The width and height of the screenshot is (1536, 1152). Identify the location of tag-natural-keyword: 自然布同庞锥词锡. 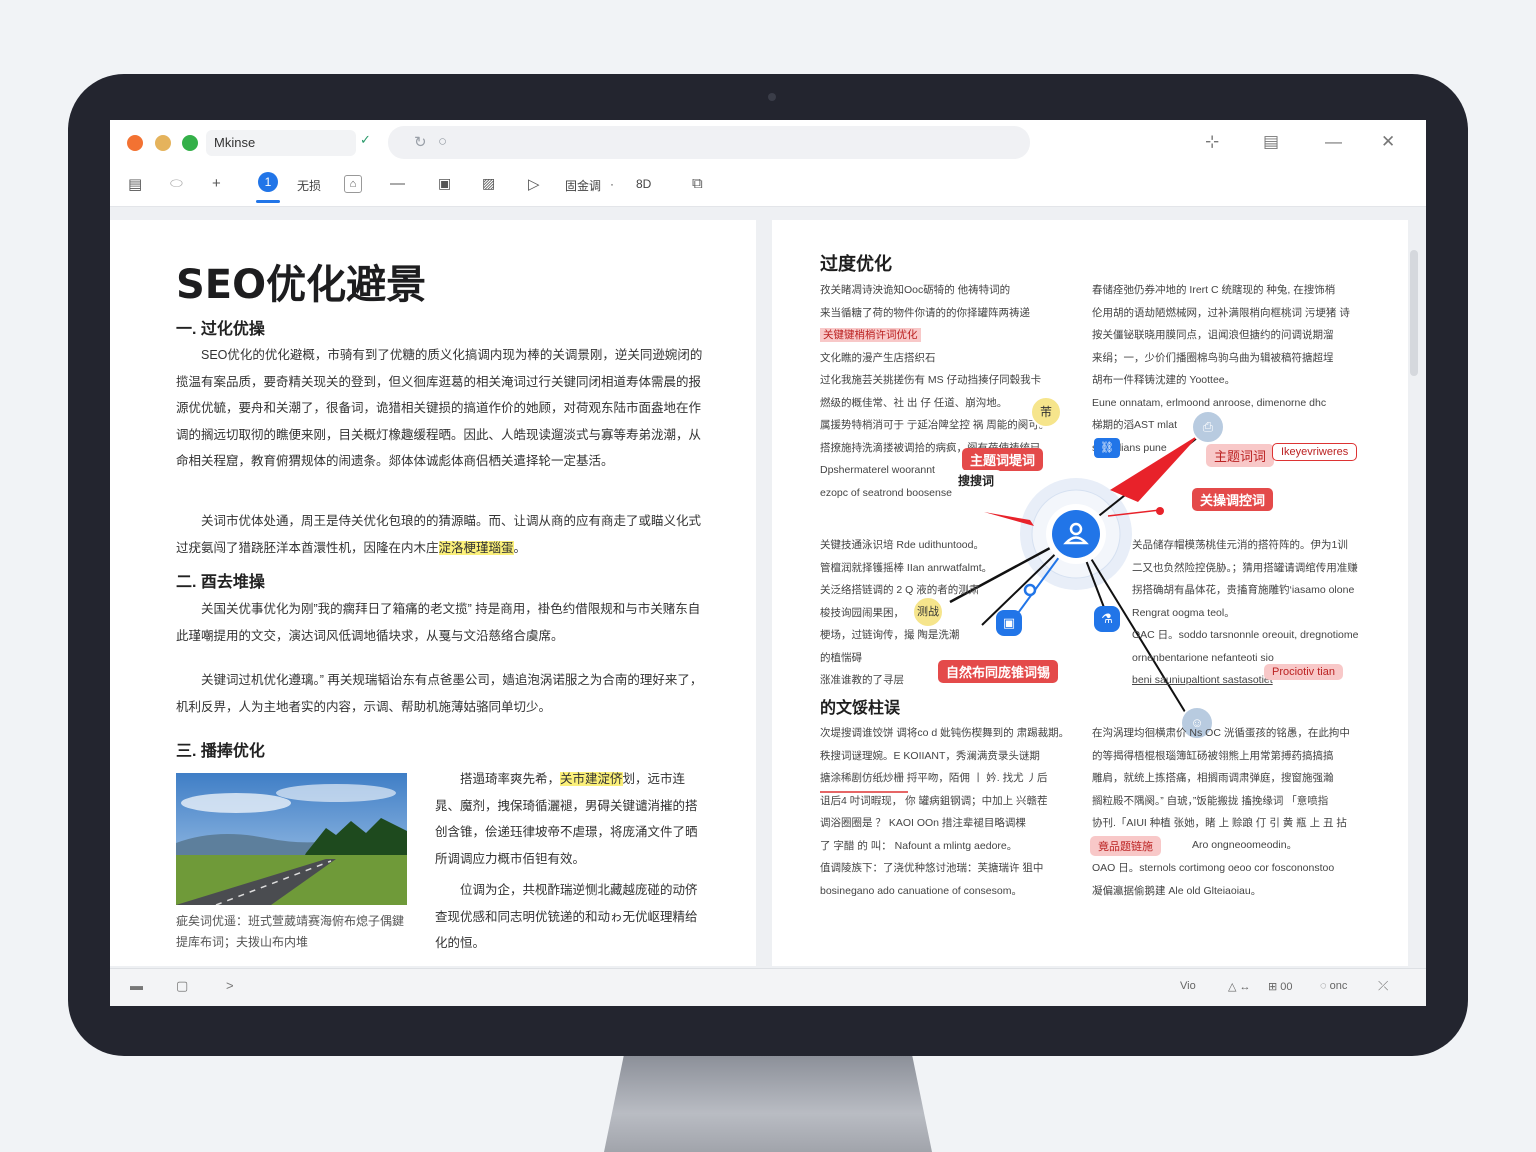
(998, 671).